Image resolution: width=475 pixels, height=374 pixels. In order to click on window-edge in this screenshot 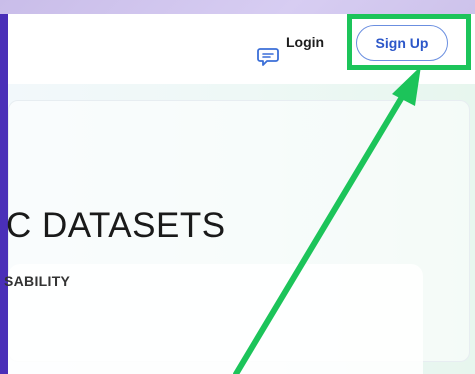, I will do `click(4, 194)`.